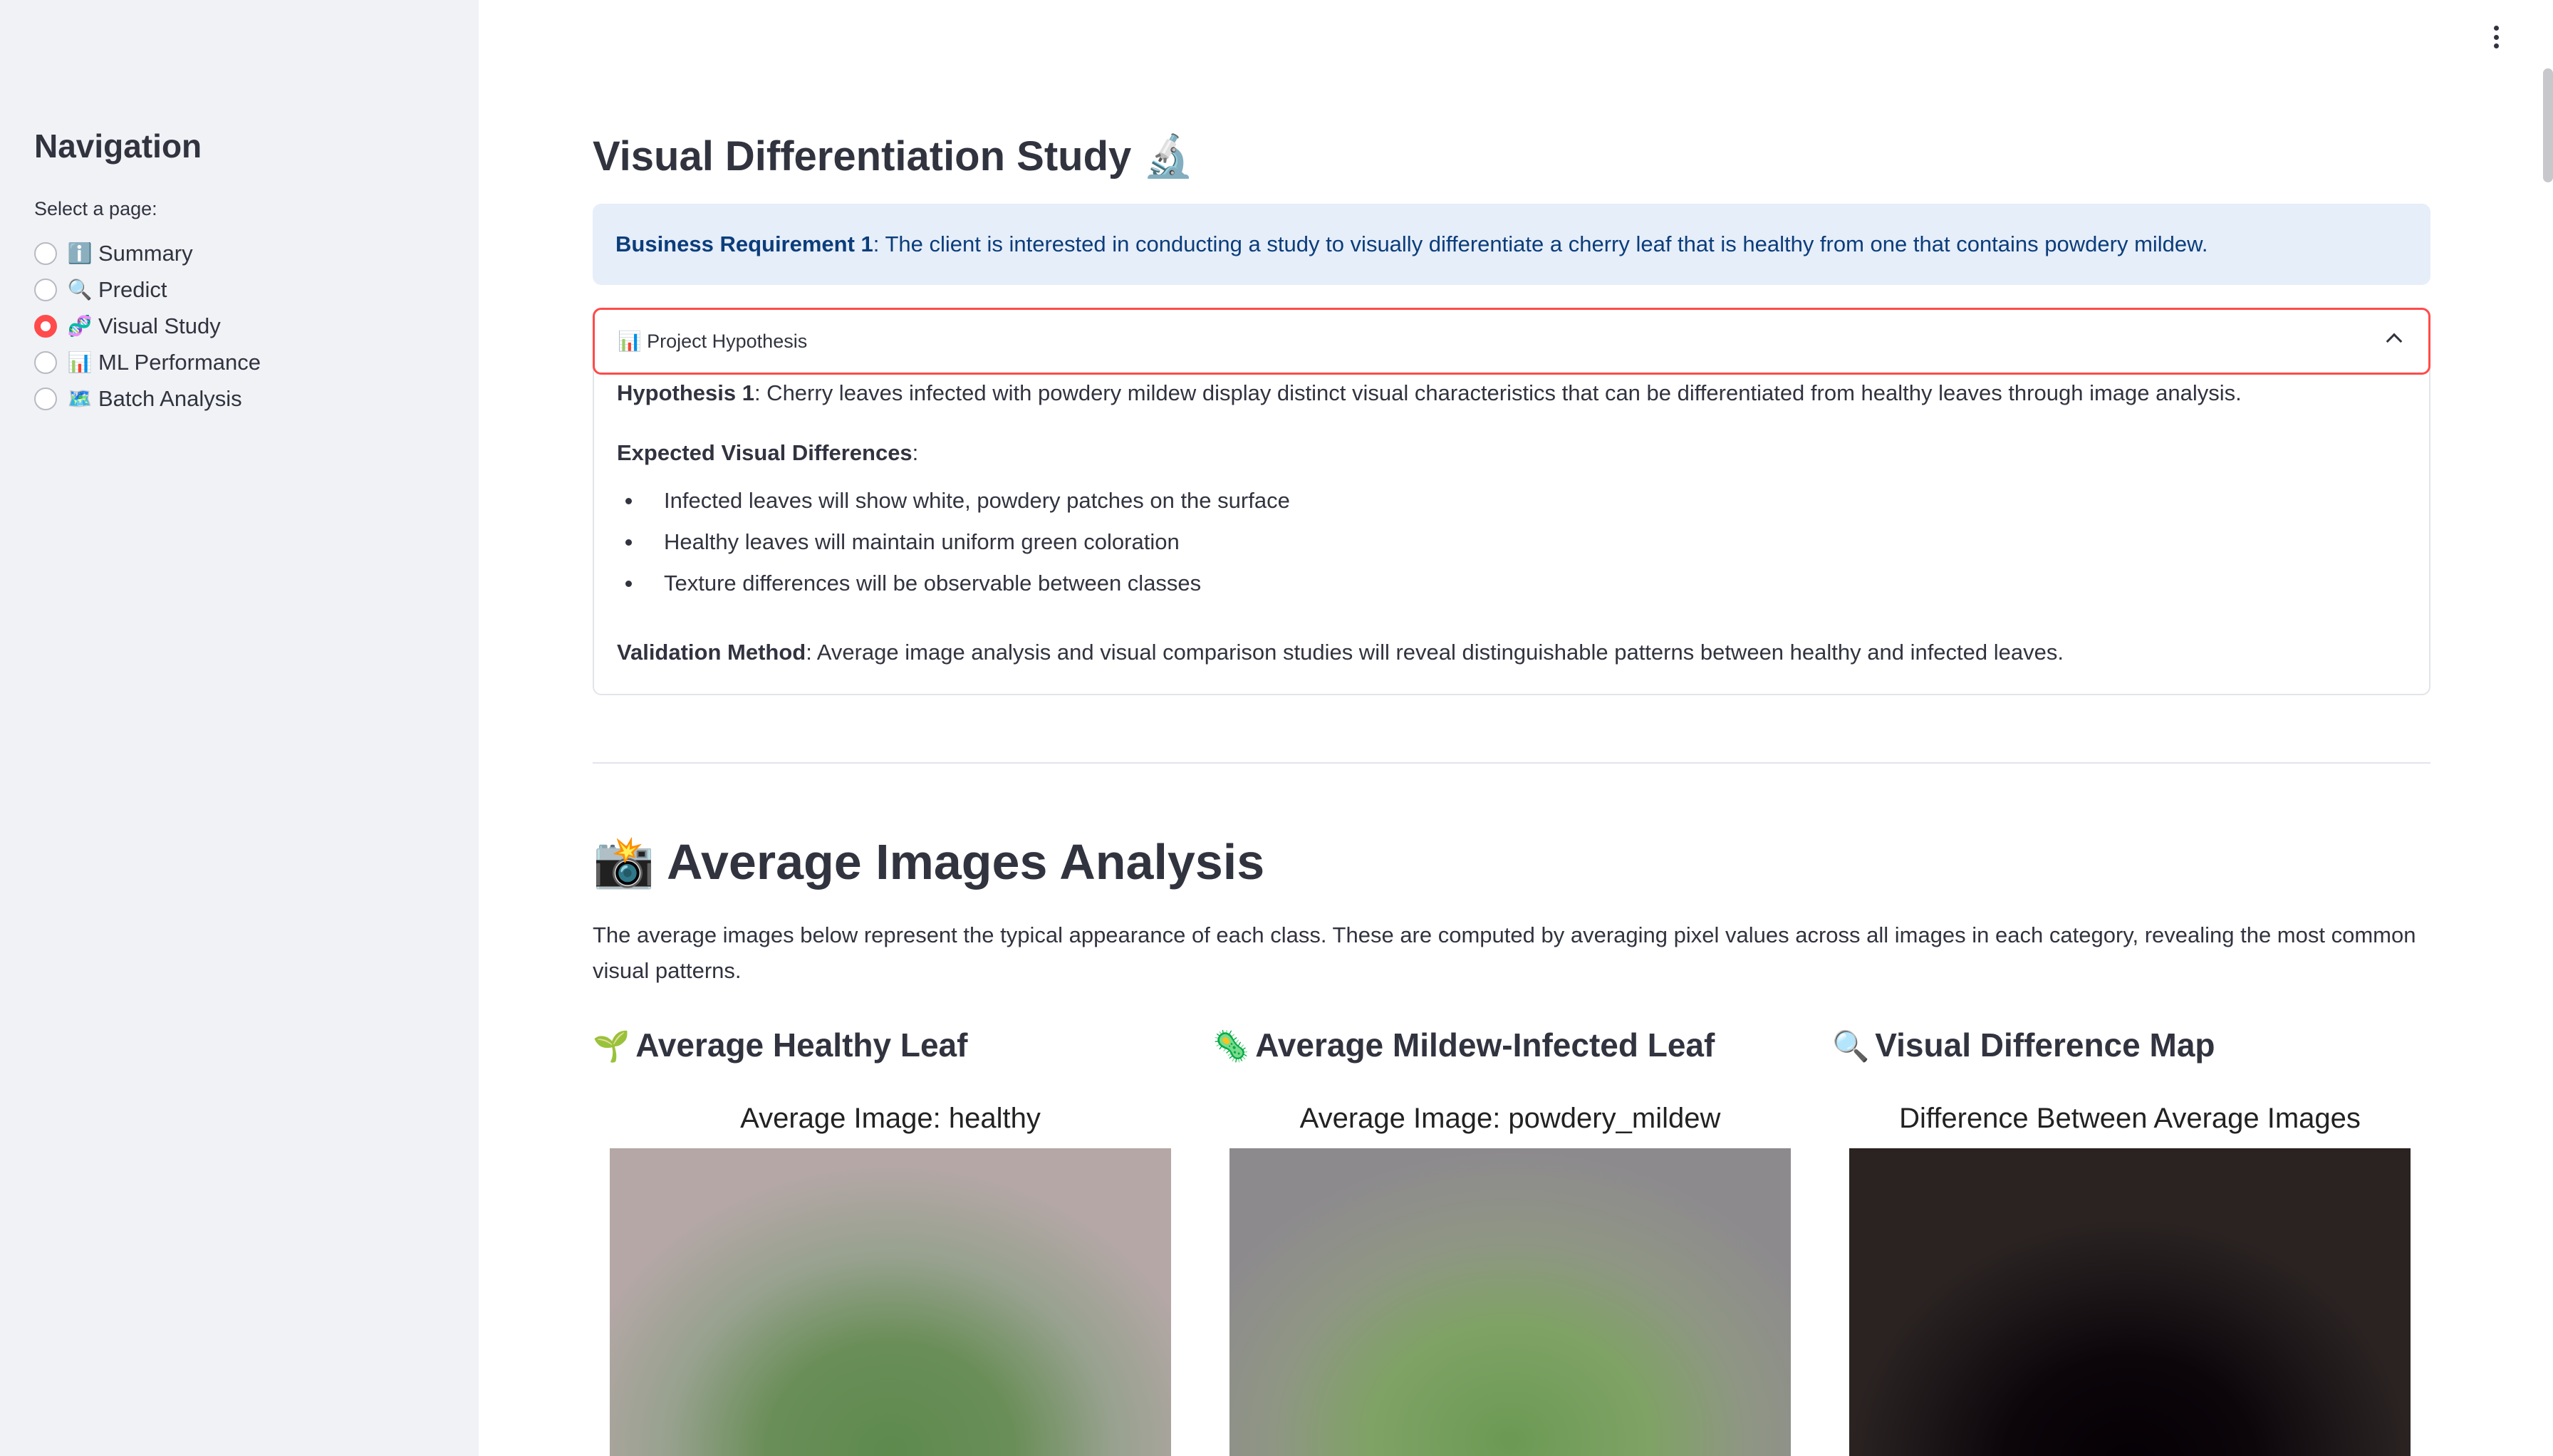  Describe the element at coordinates (160, 325) in the screenshot. I see `radio-label: Visual Study` at that location.